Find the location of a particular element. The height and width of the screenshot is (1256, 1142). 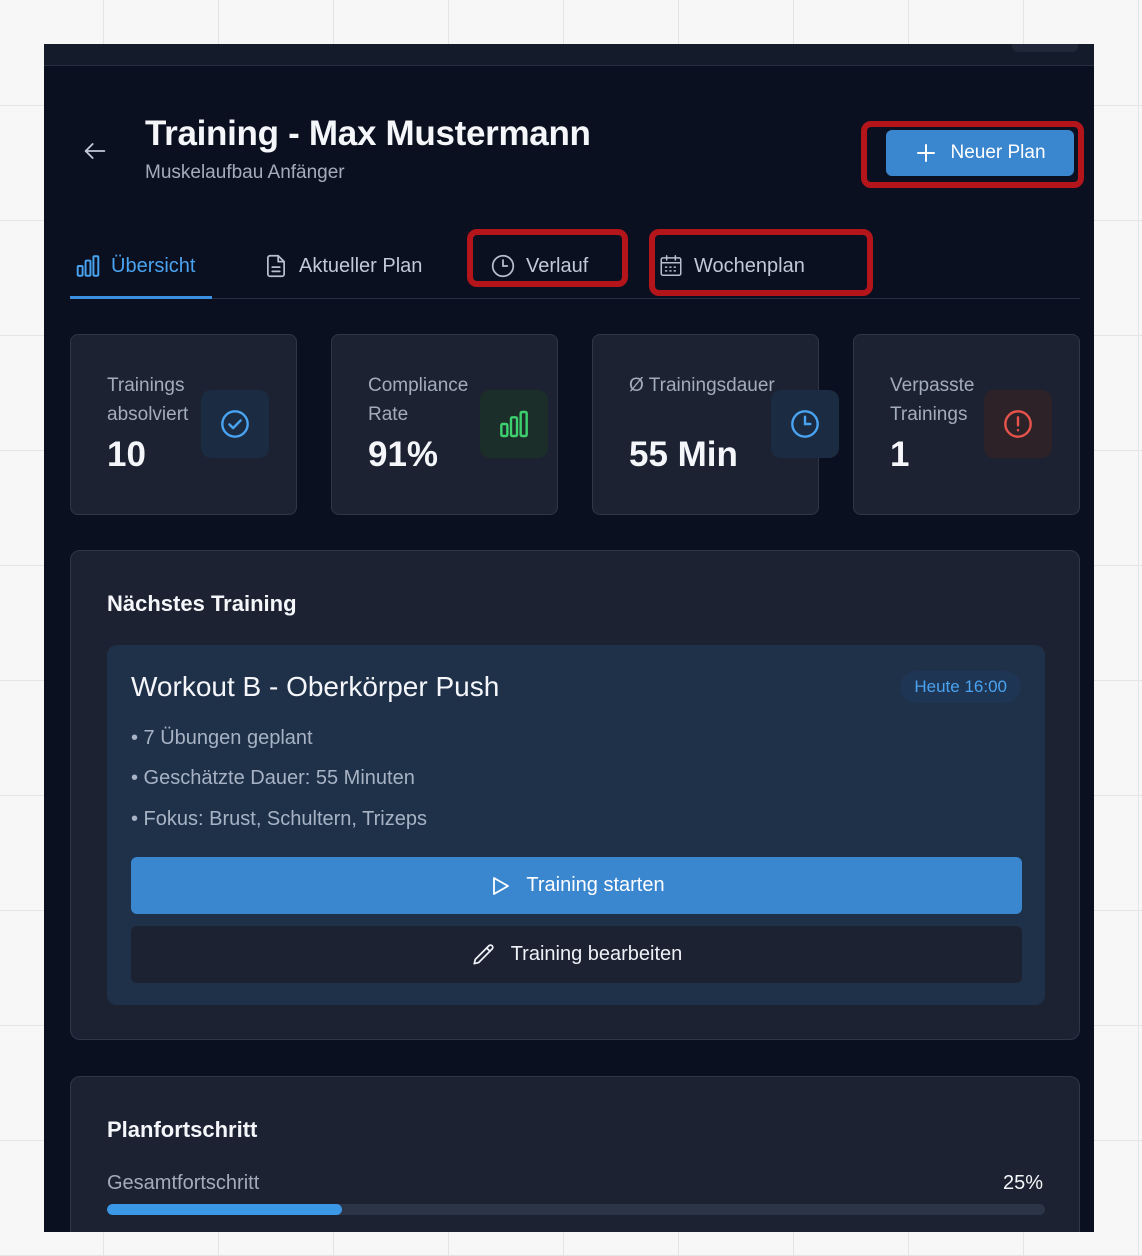

back-button is located at coordinates (95, 151).